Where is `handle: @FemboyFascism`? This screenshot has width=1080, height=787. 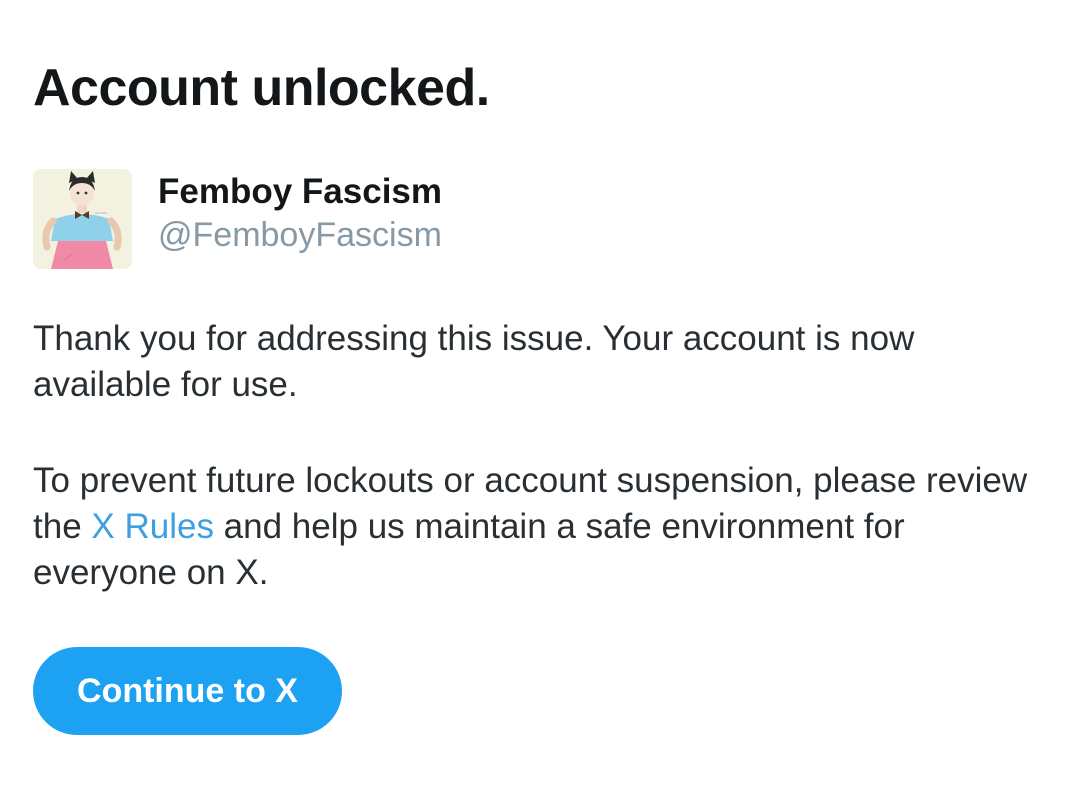 handle: @FemboyFascism is located at coordinates (300, 235).